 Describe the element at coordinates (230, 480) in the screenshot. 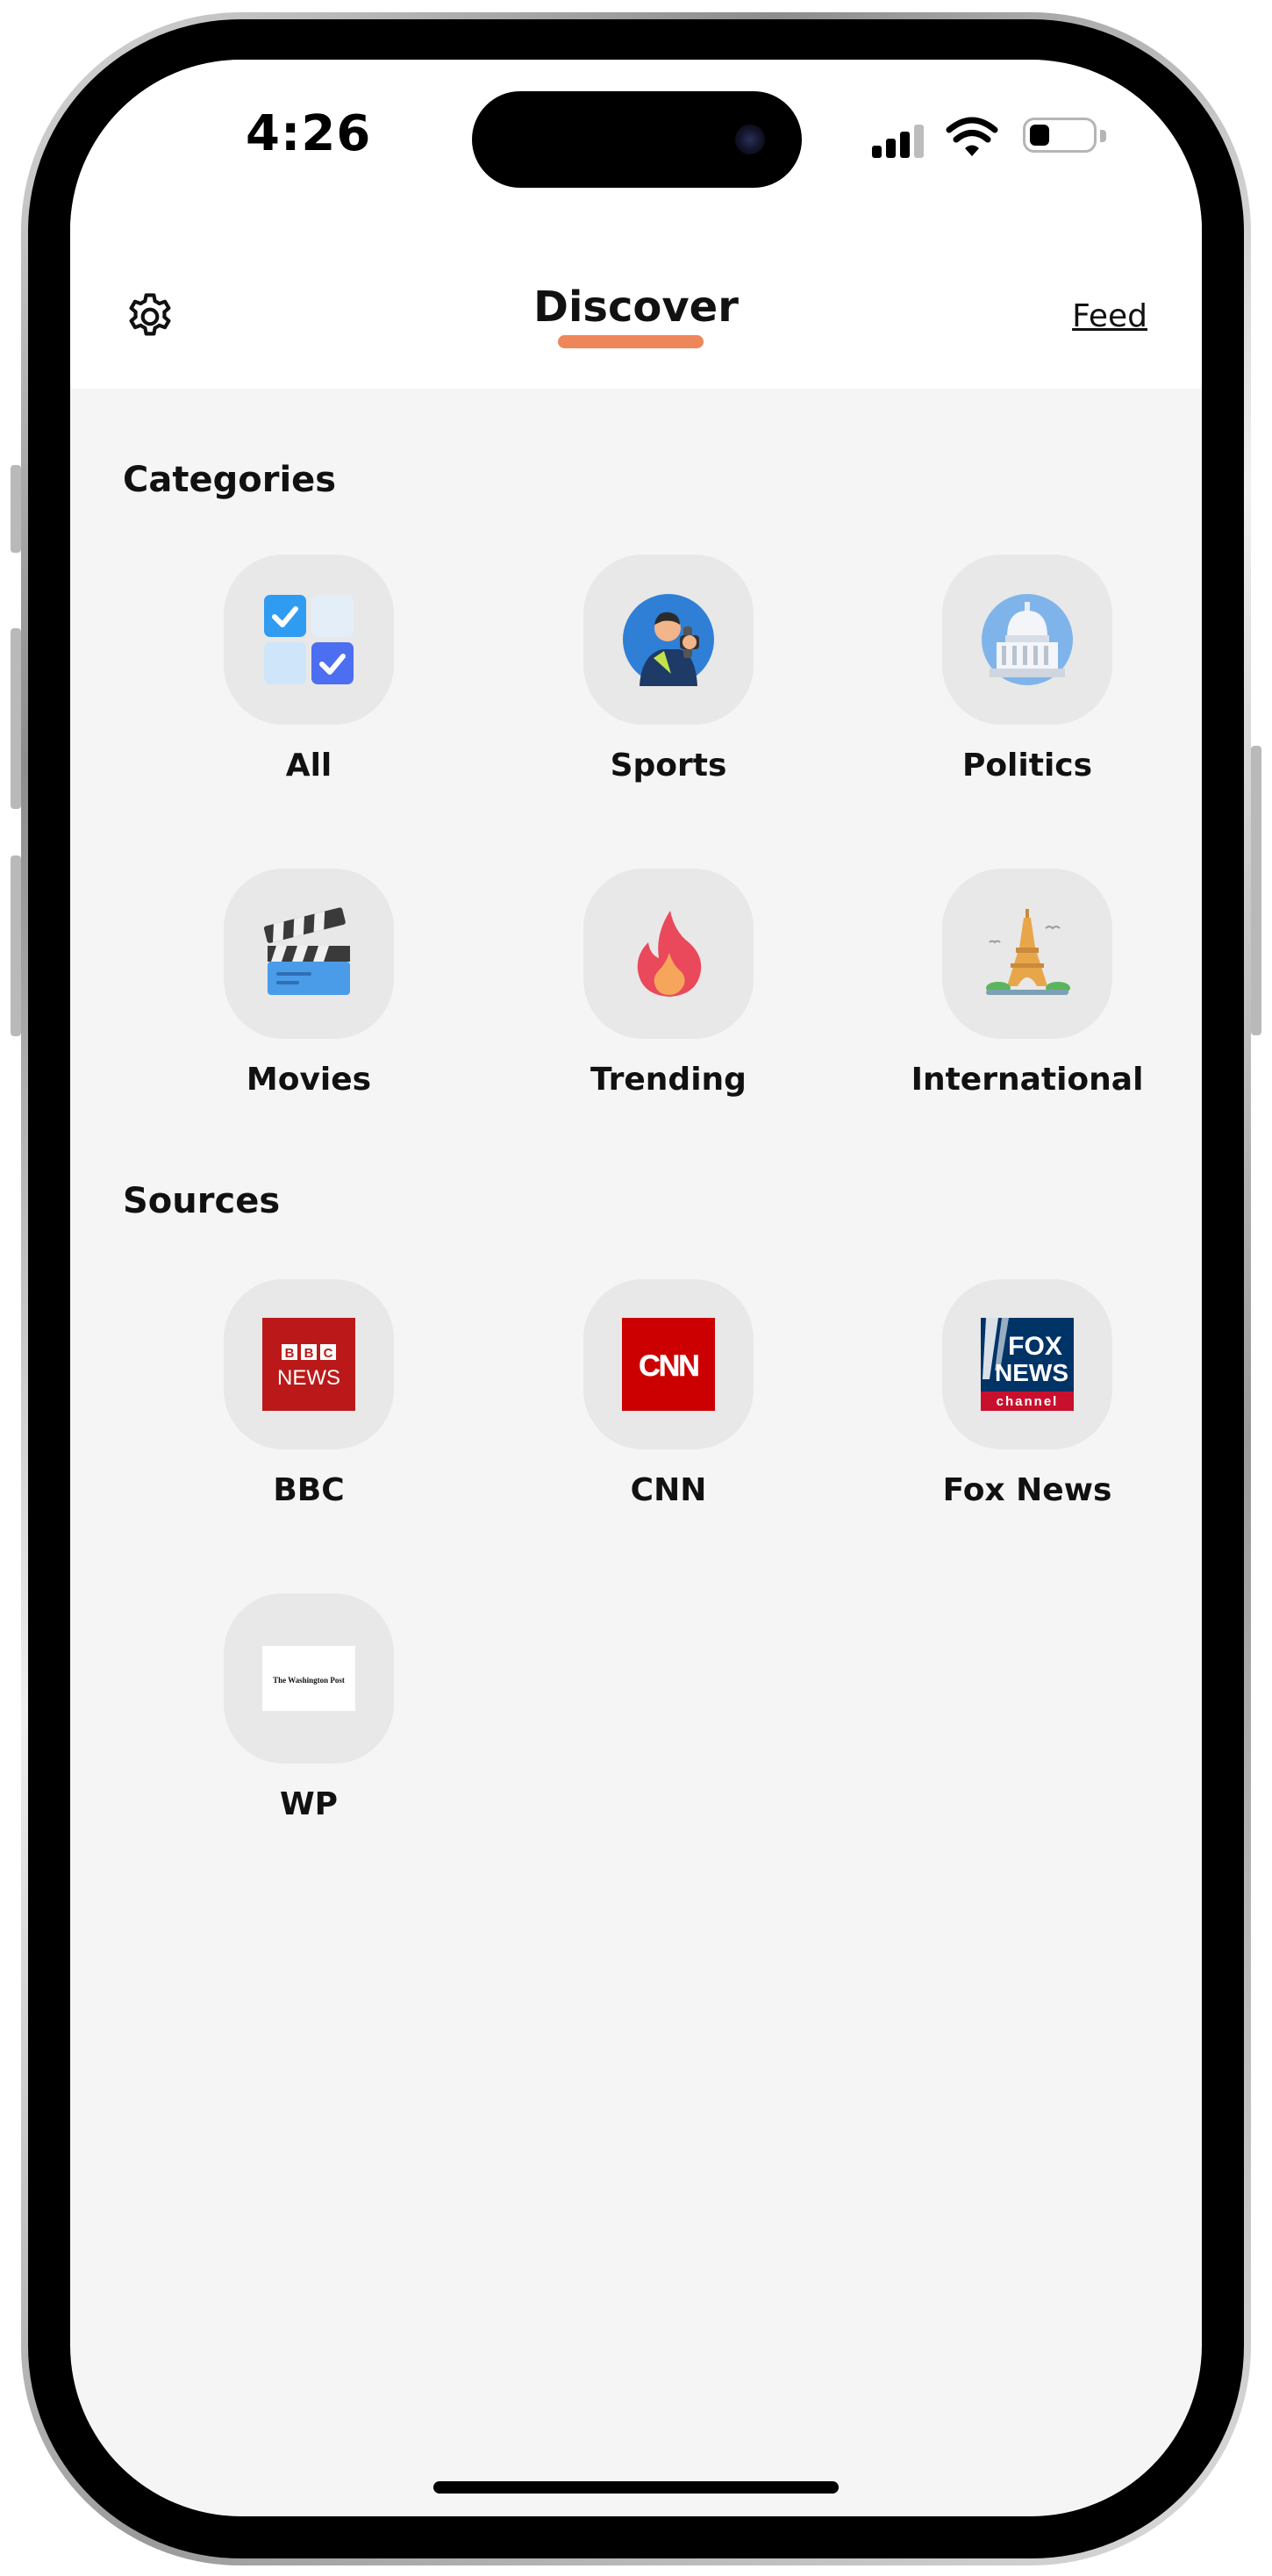

I see `categories-heading: Categories` at that location.